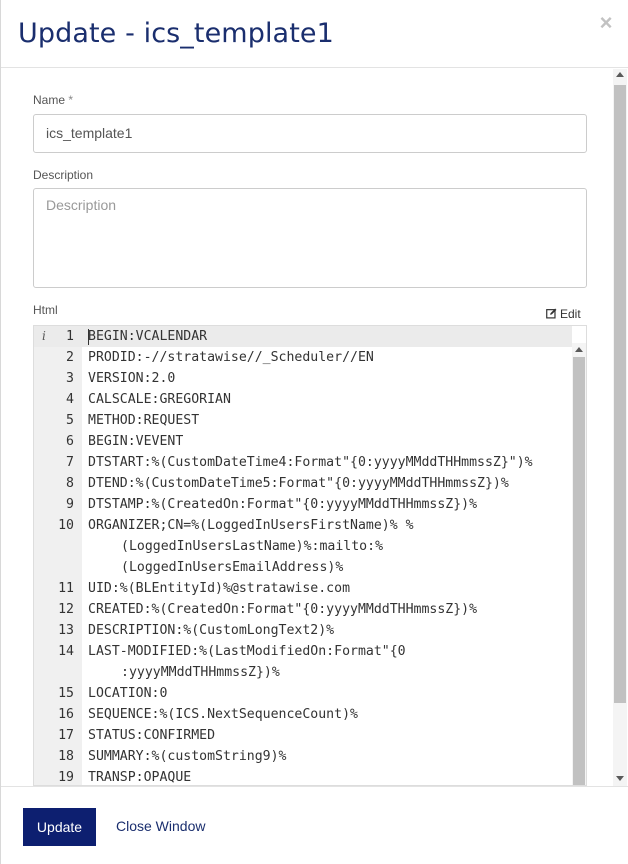 Image resolution: width=628 pixels, height=864 pixels. Describe the element at coordinates (252, 546) in the screenshot. I see `code-text: (LoggedInUsersLastName)%:mailto:%` at that location.